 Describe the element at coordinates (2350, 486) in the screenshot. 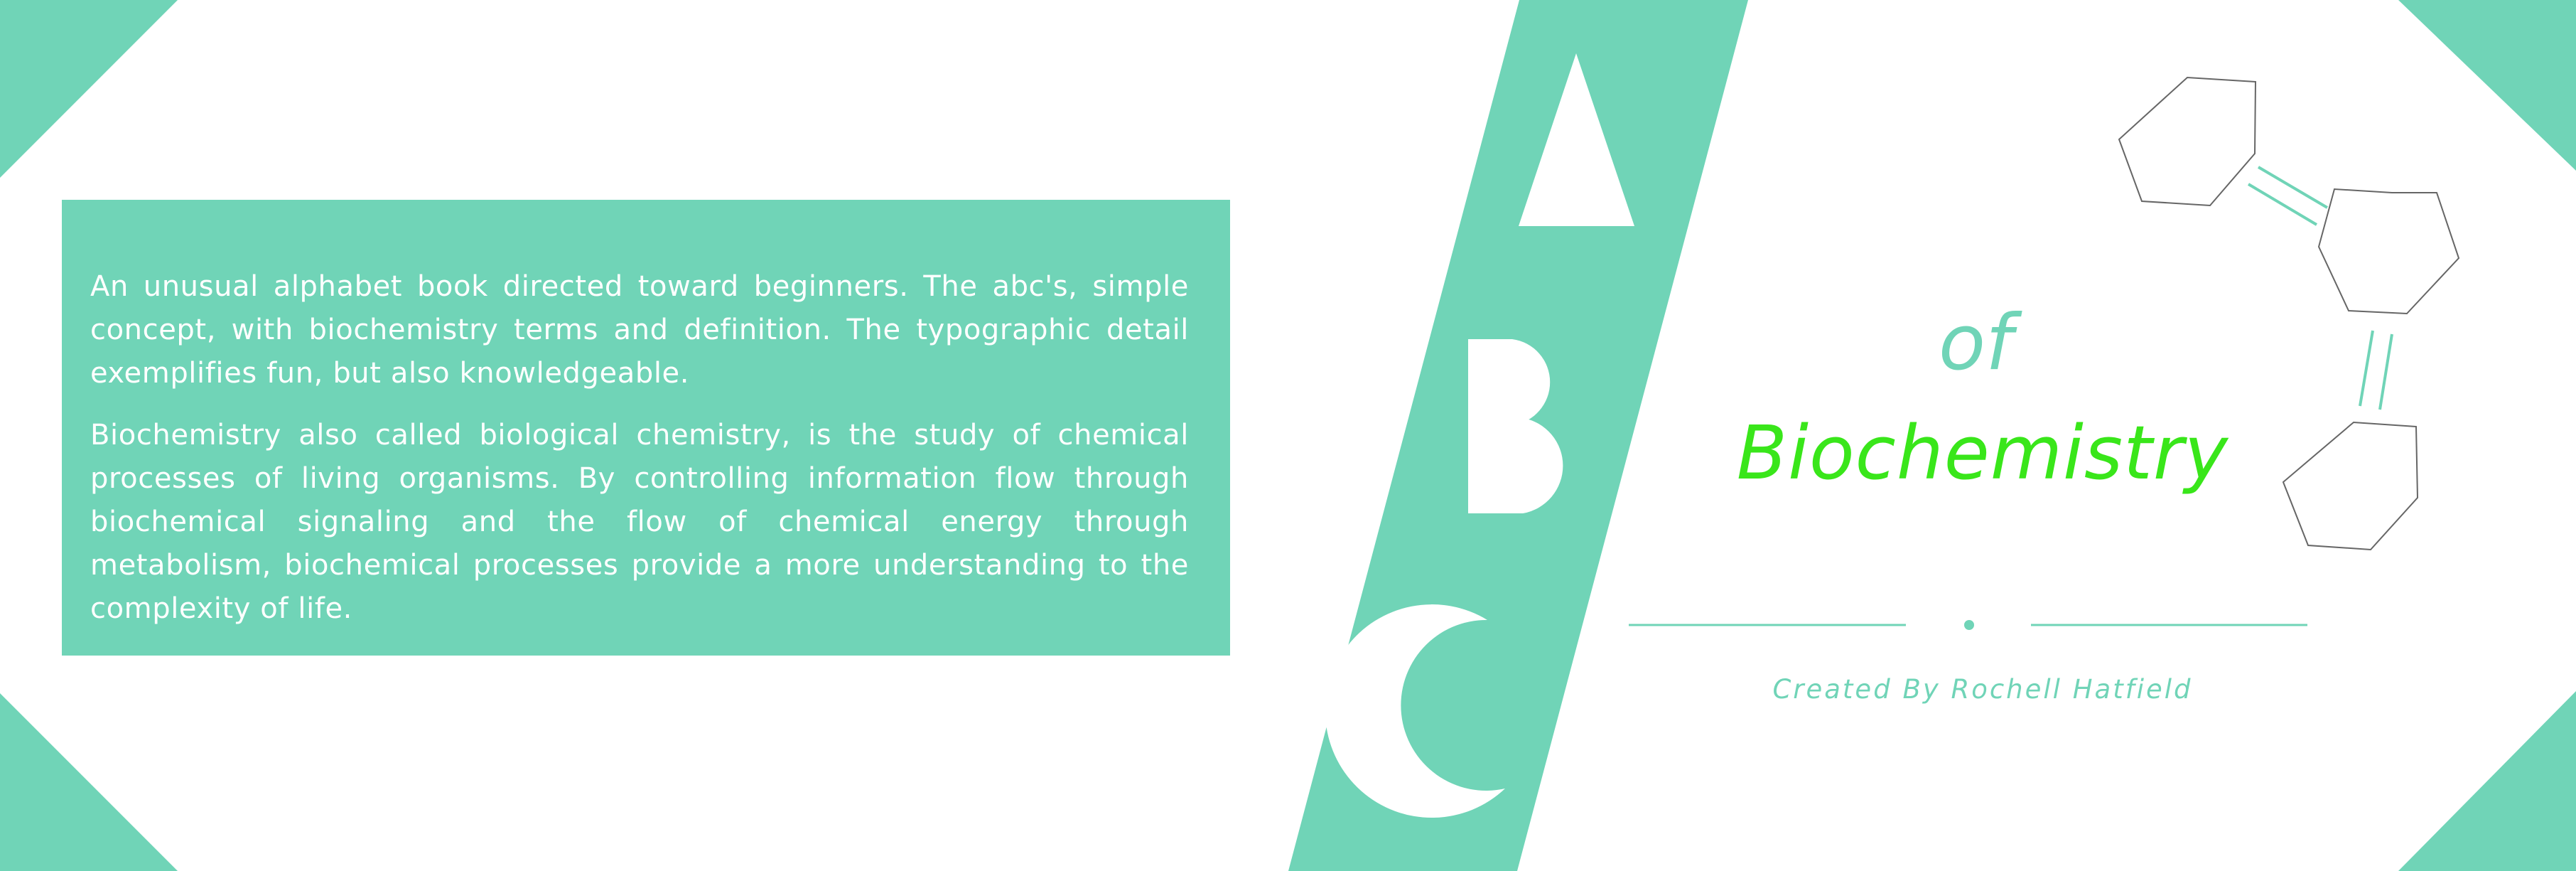

I see `hexagon-bottom` at that location.